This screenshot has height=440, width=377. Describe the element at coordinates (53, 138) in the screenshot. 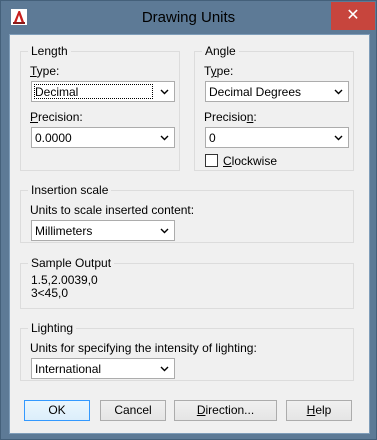

I see `length-precision-value: 0.0000` at that location.